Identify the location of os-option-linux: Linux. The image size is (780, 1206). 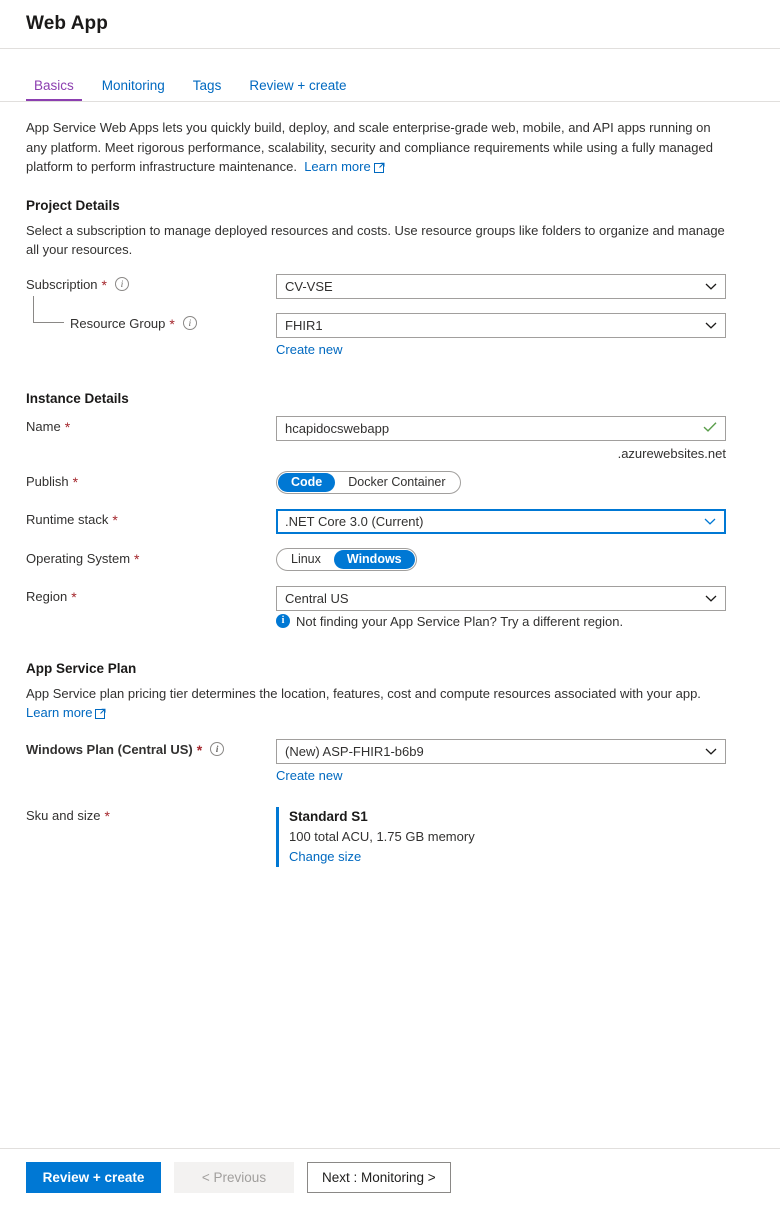
(306, 559).